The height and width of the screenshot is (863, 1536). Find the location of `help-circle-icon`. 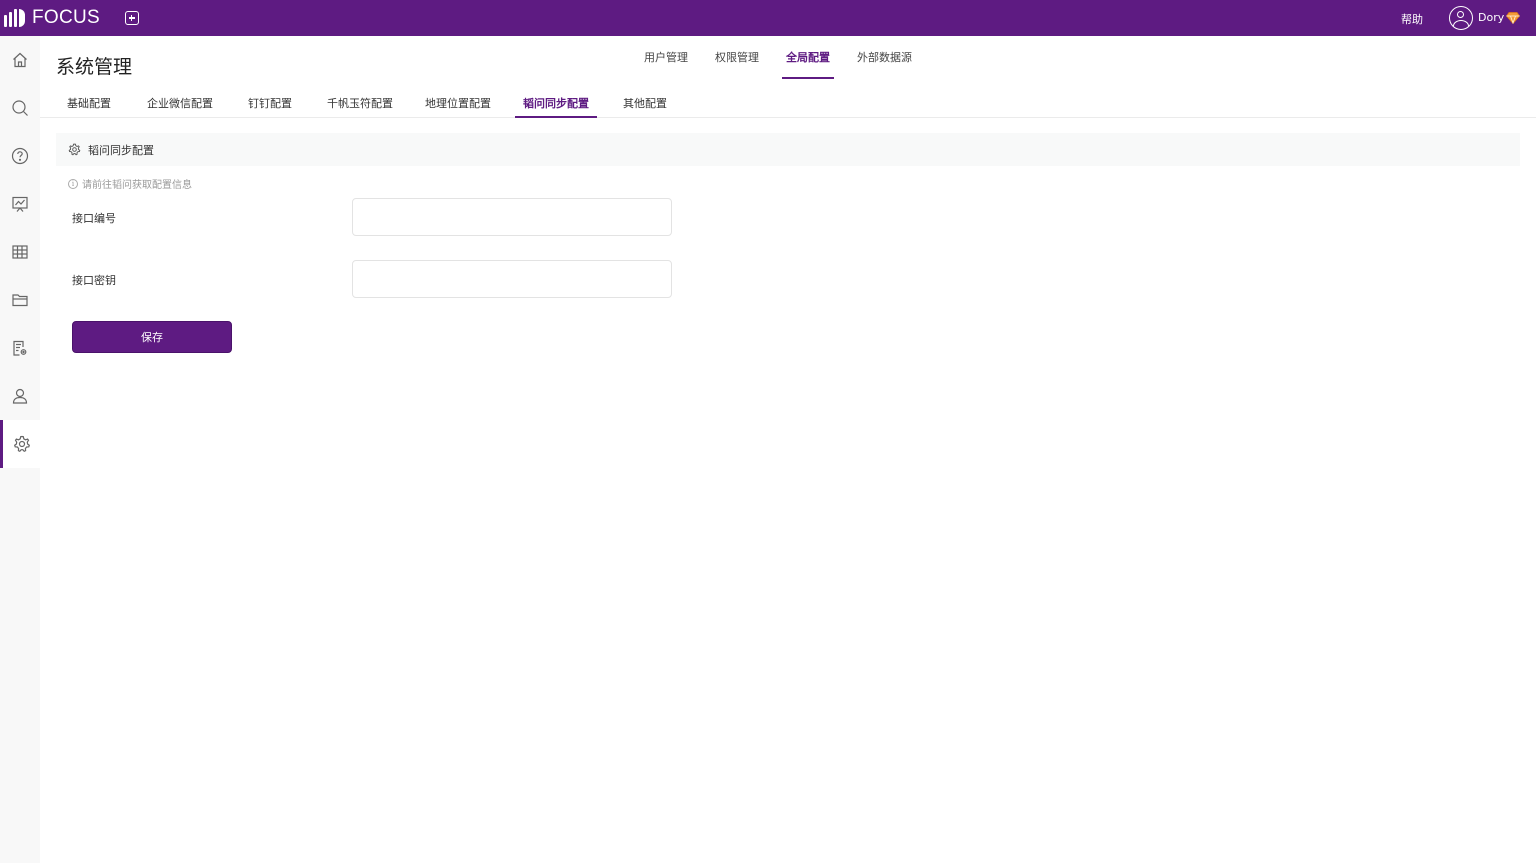

help-circle-icon is located at coordinates (20, 156).